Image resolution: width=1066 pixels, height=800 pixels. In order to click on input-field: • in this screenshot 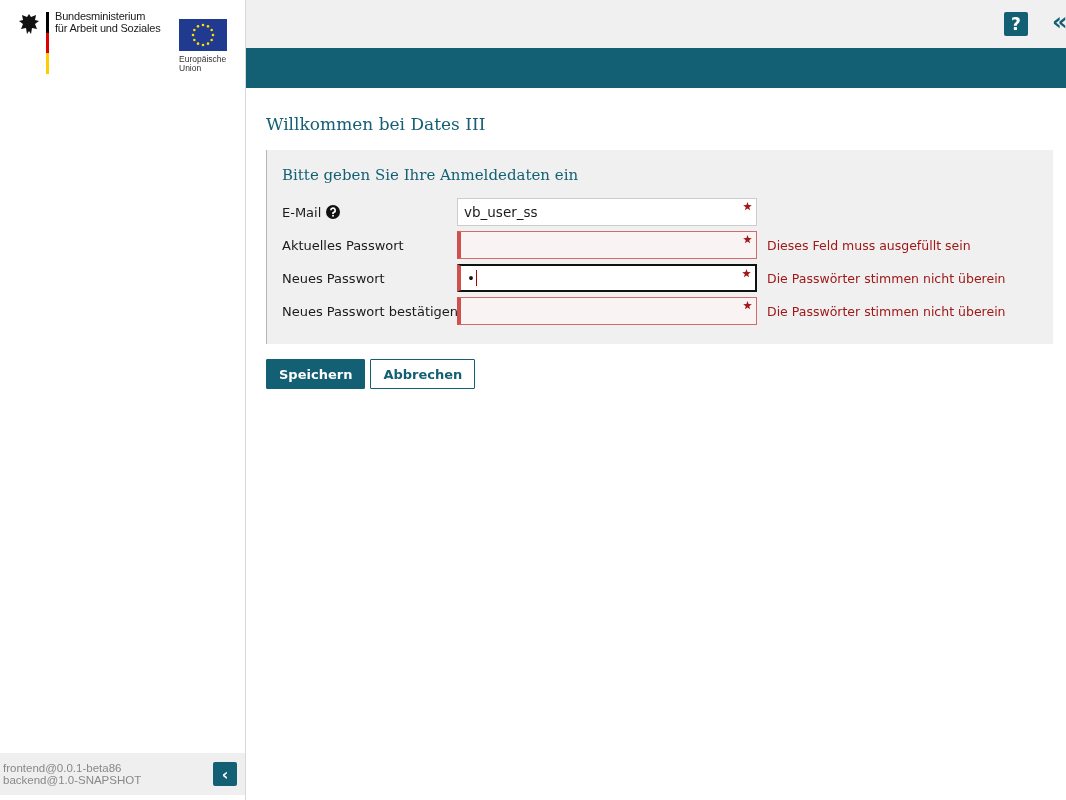, I will do `click(607, 278)`.